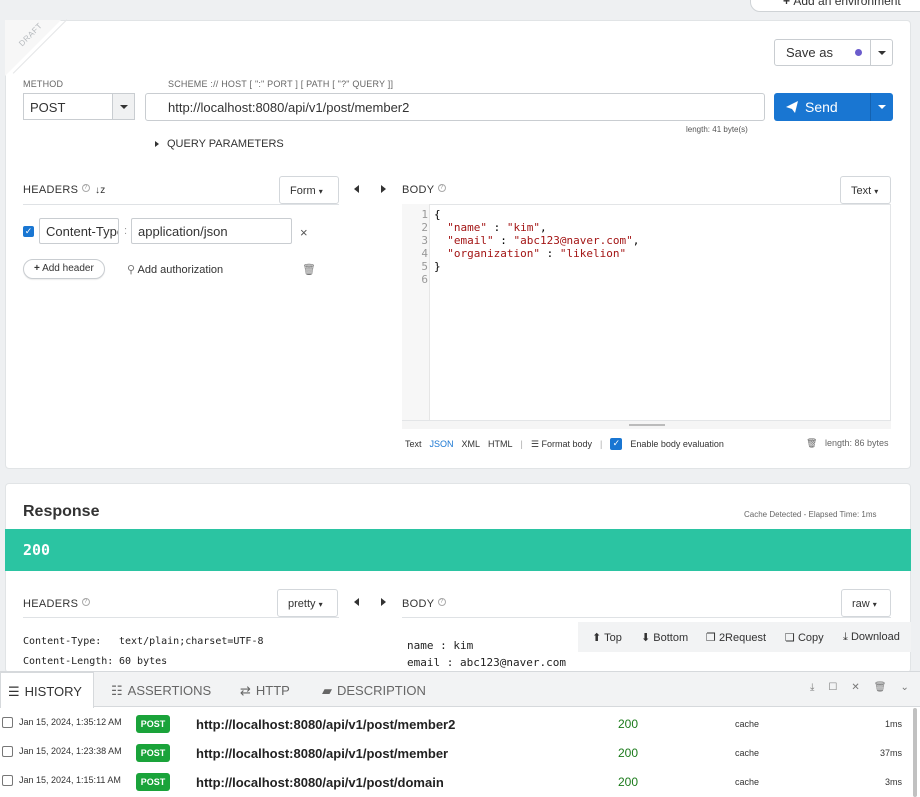 The width and height of the screenshot is (920, 797). I want to click on chevron-down-icon: ⌄, so click(904, 687).